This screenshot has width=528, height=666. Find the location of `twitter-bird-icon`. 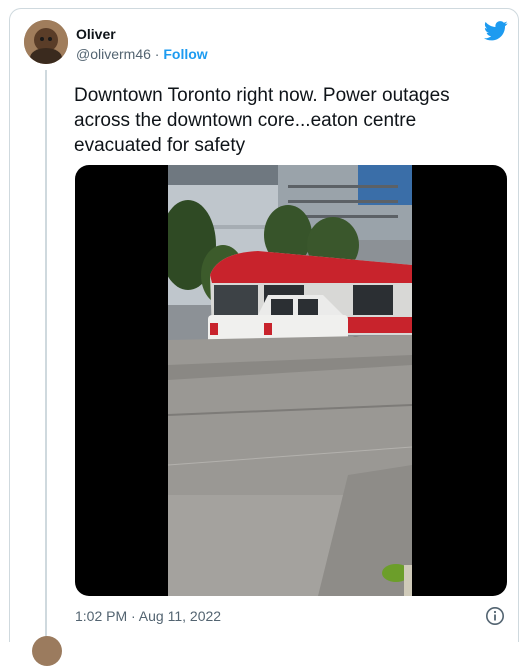

twitter-bird-icon is located at coordinates (496, 31).